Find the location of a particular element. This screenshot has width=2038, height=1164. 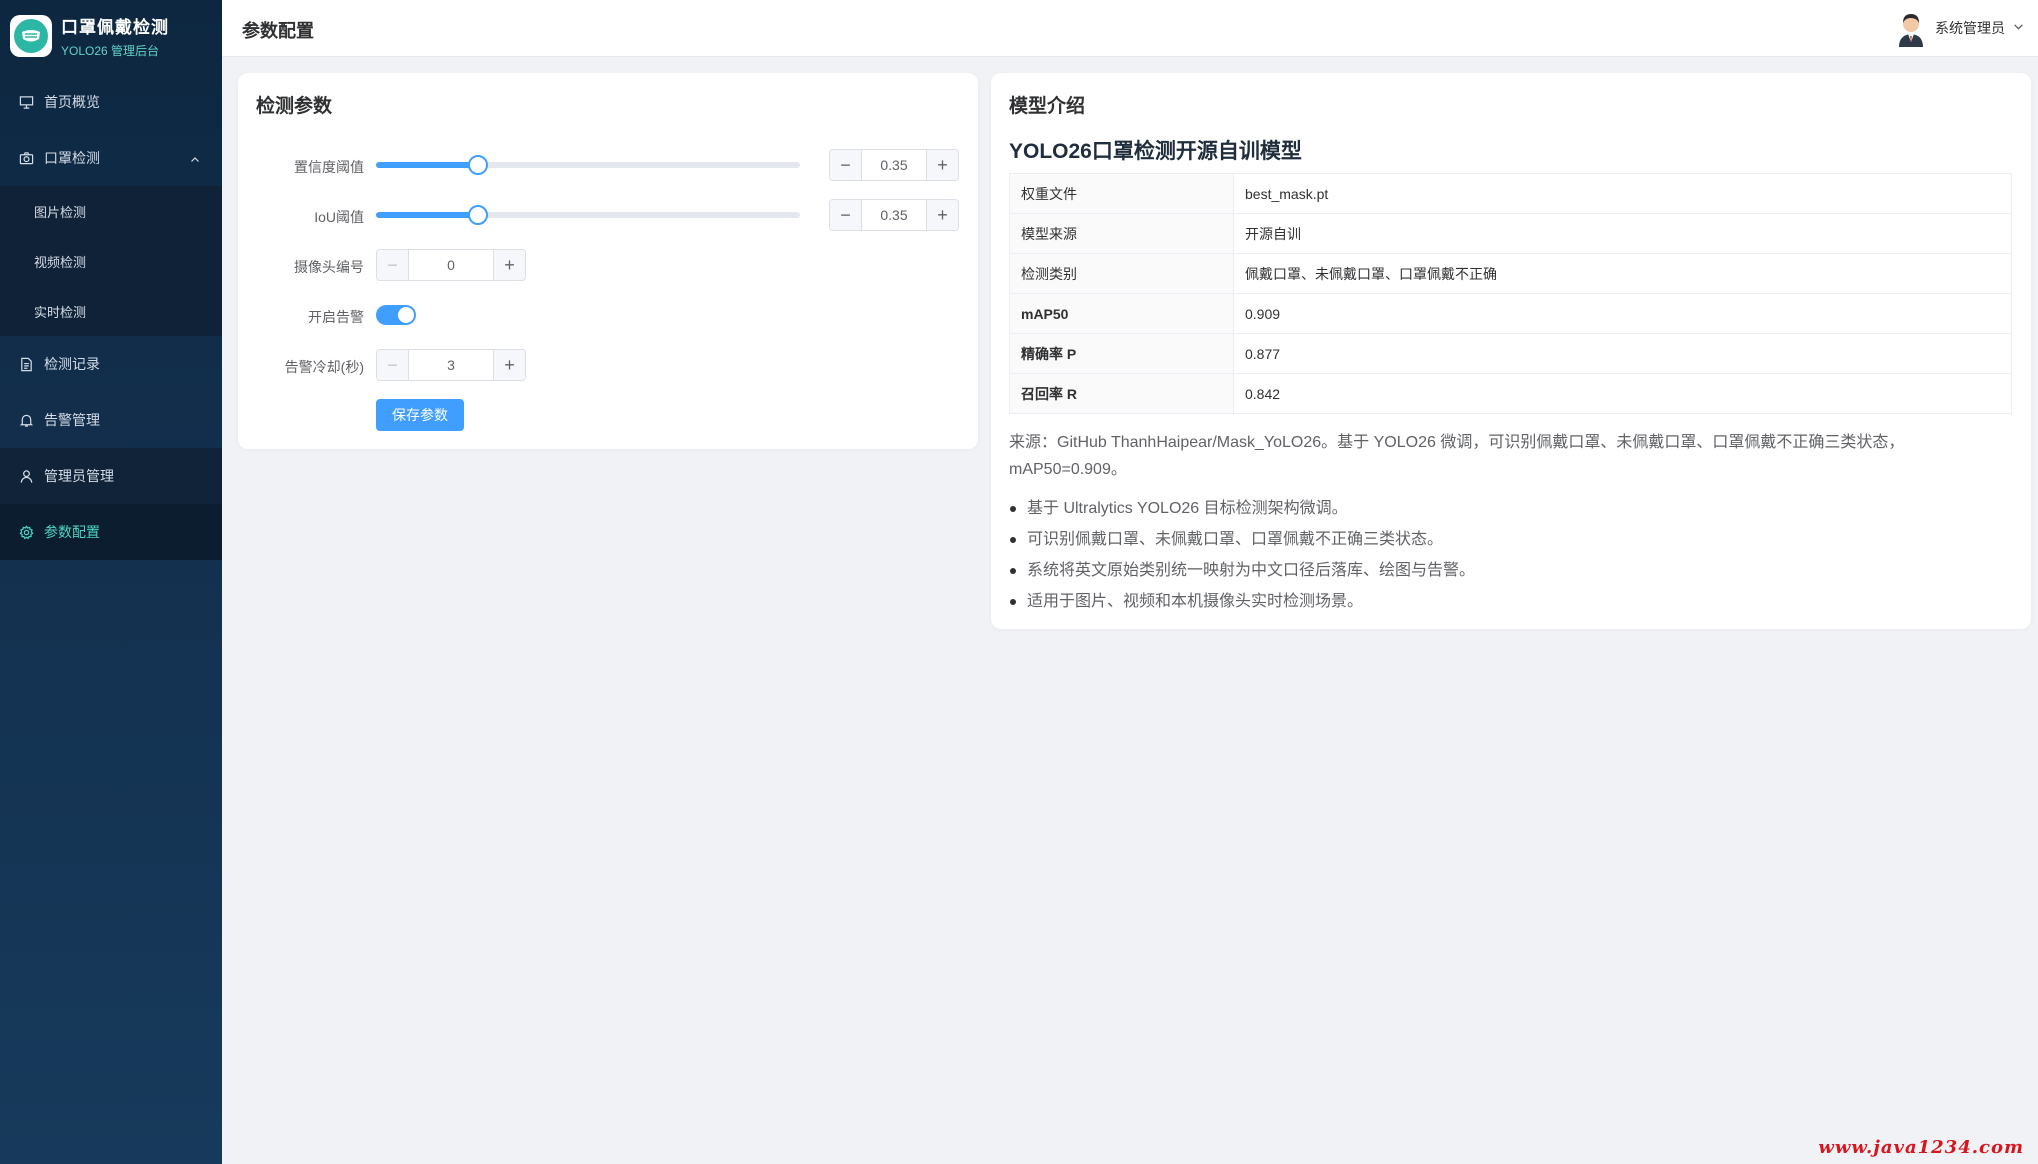

page-title: 参数配置 is located at coordinates (278, 31).